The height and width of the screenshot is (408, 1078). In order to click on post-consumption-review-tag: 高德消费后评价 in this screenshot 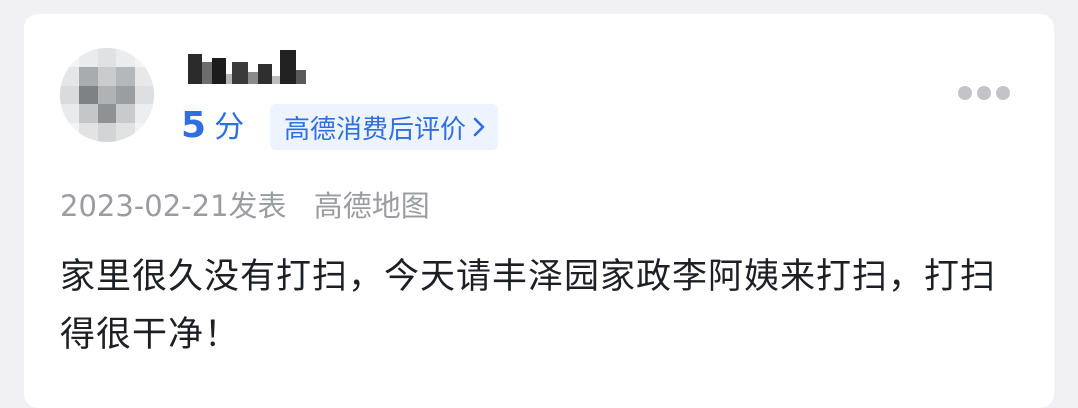, I will do `click(384, 127)`.